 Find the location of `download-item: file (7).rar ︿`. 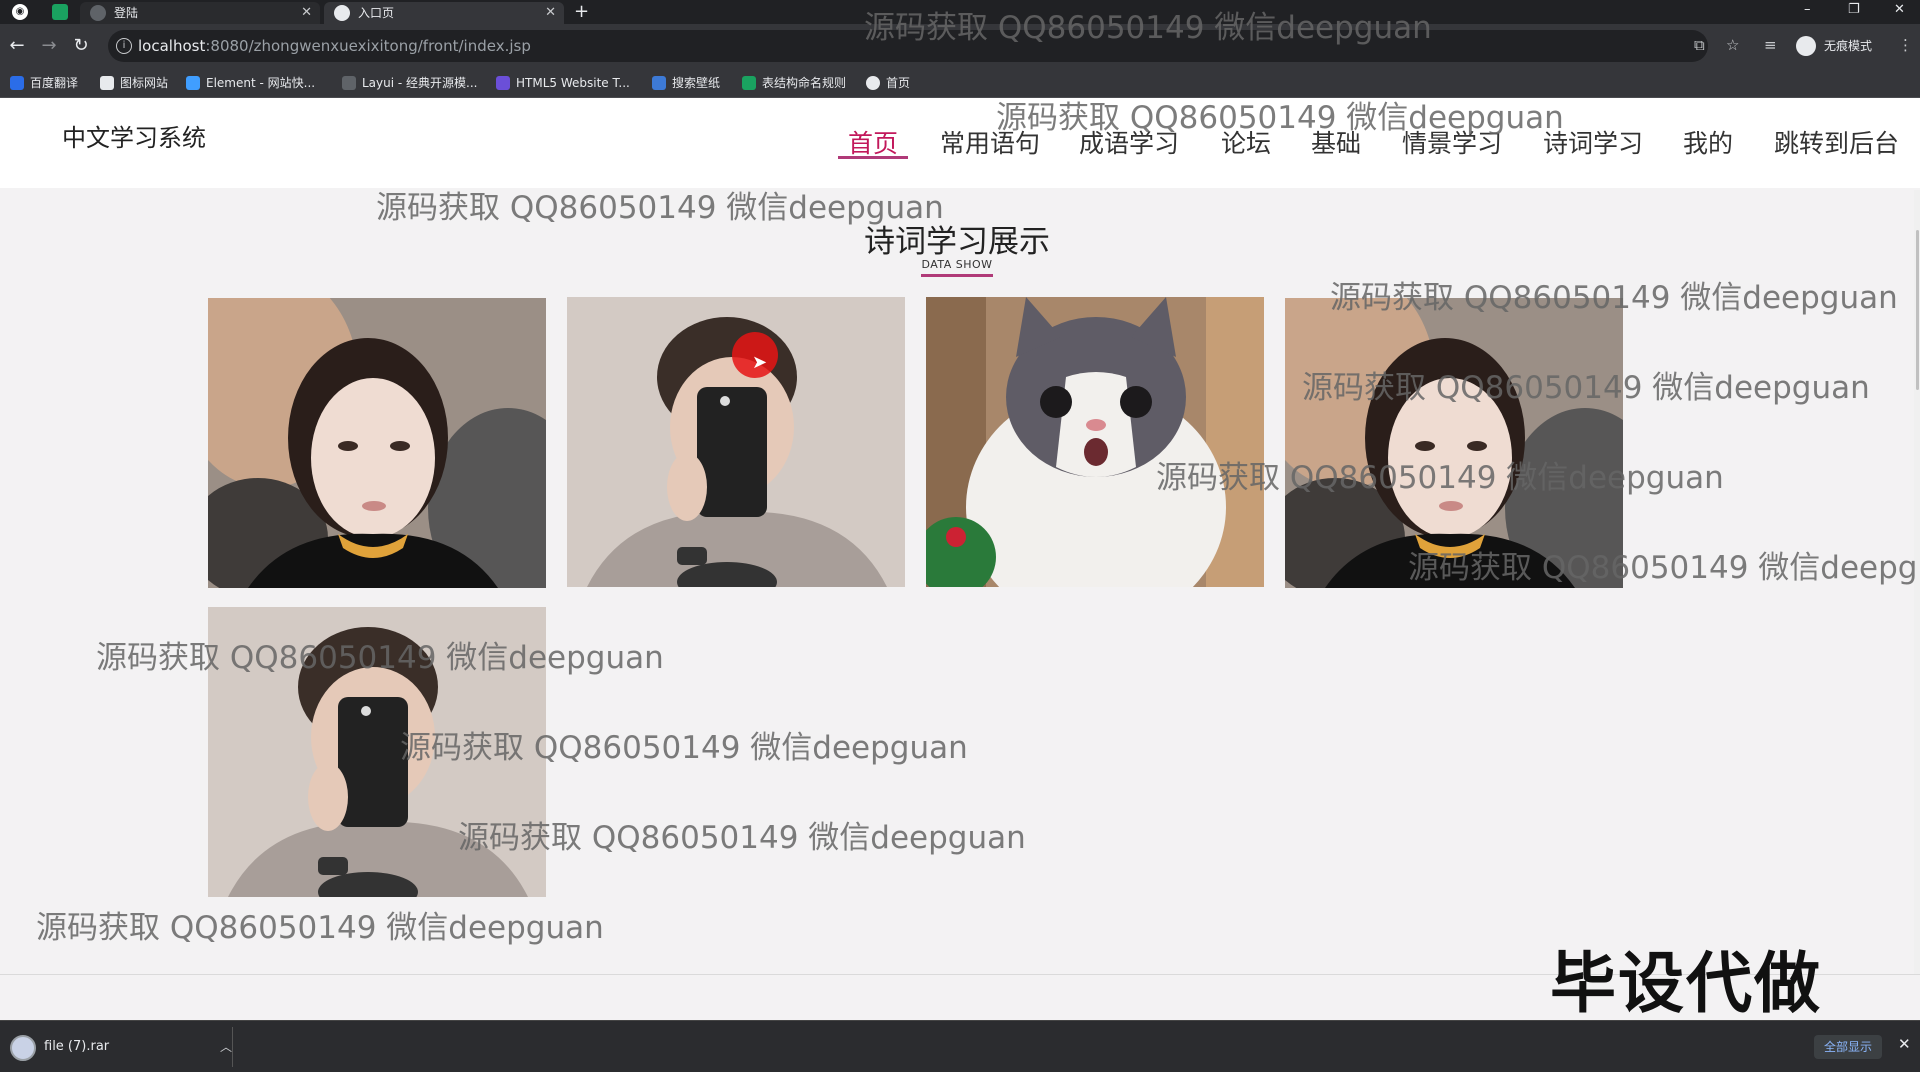

download-item: file (7).rar ︿ is located at coordinates (121, 1047).